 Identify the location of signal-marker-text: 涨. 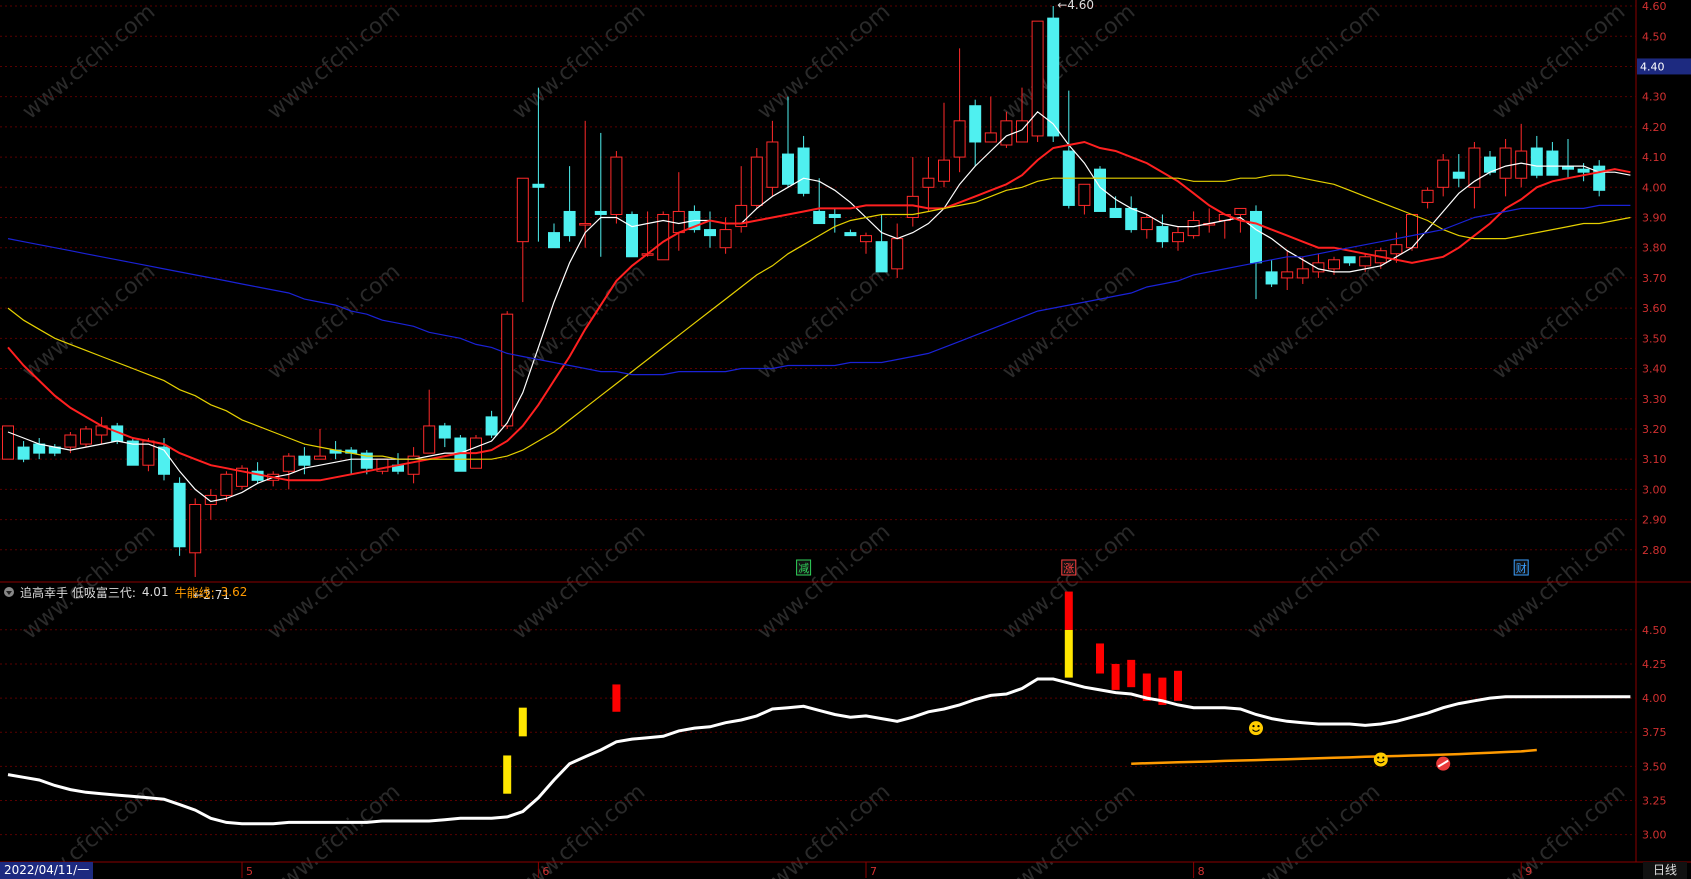
(1068, 568).